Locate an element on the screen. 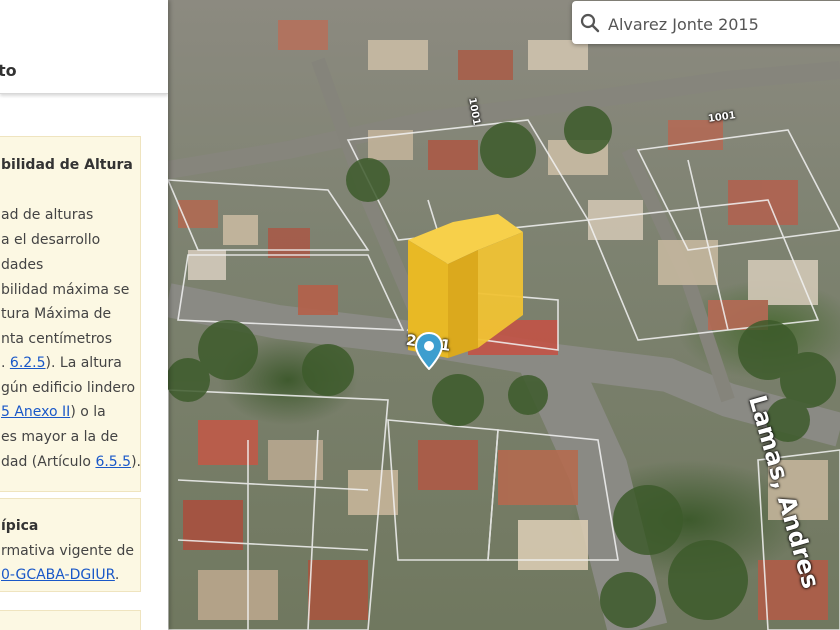 This screenshot has width=840, height=630. text-fragment: ). La altura is located at coordinates (83, 363).